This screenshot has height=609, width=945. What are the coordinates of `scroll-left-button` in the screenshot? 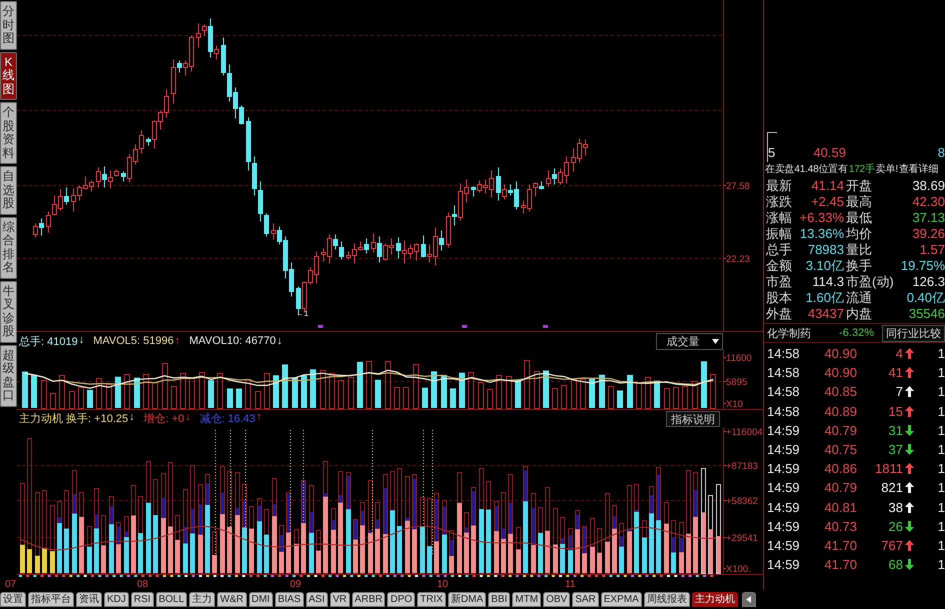 It's located at (749, 599).